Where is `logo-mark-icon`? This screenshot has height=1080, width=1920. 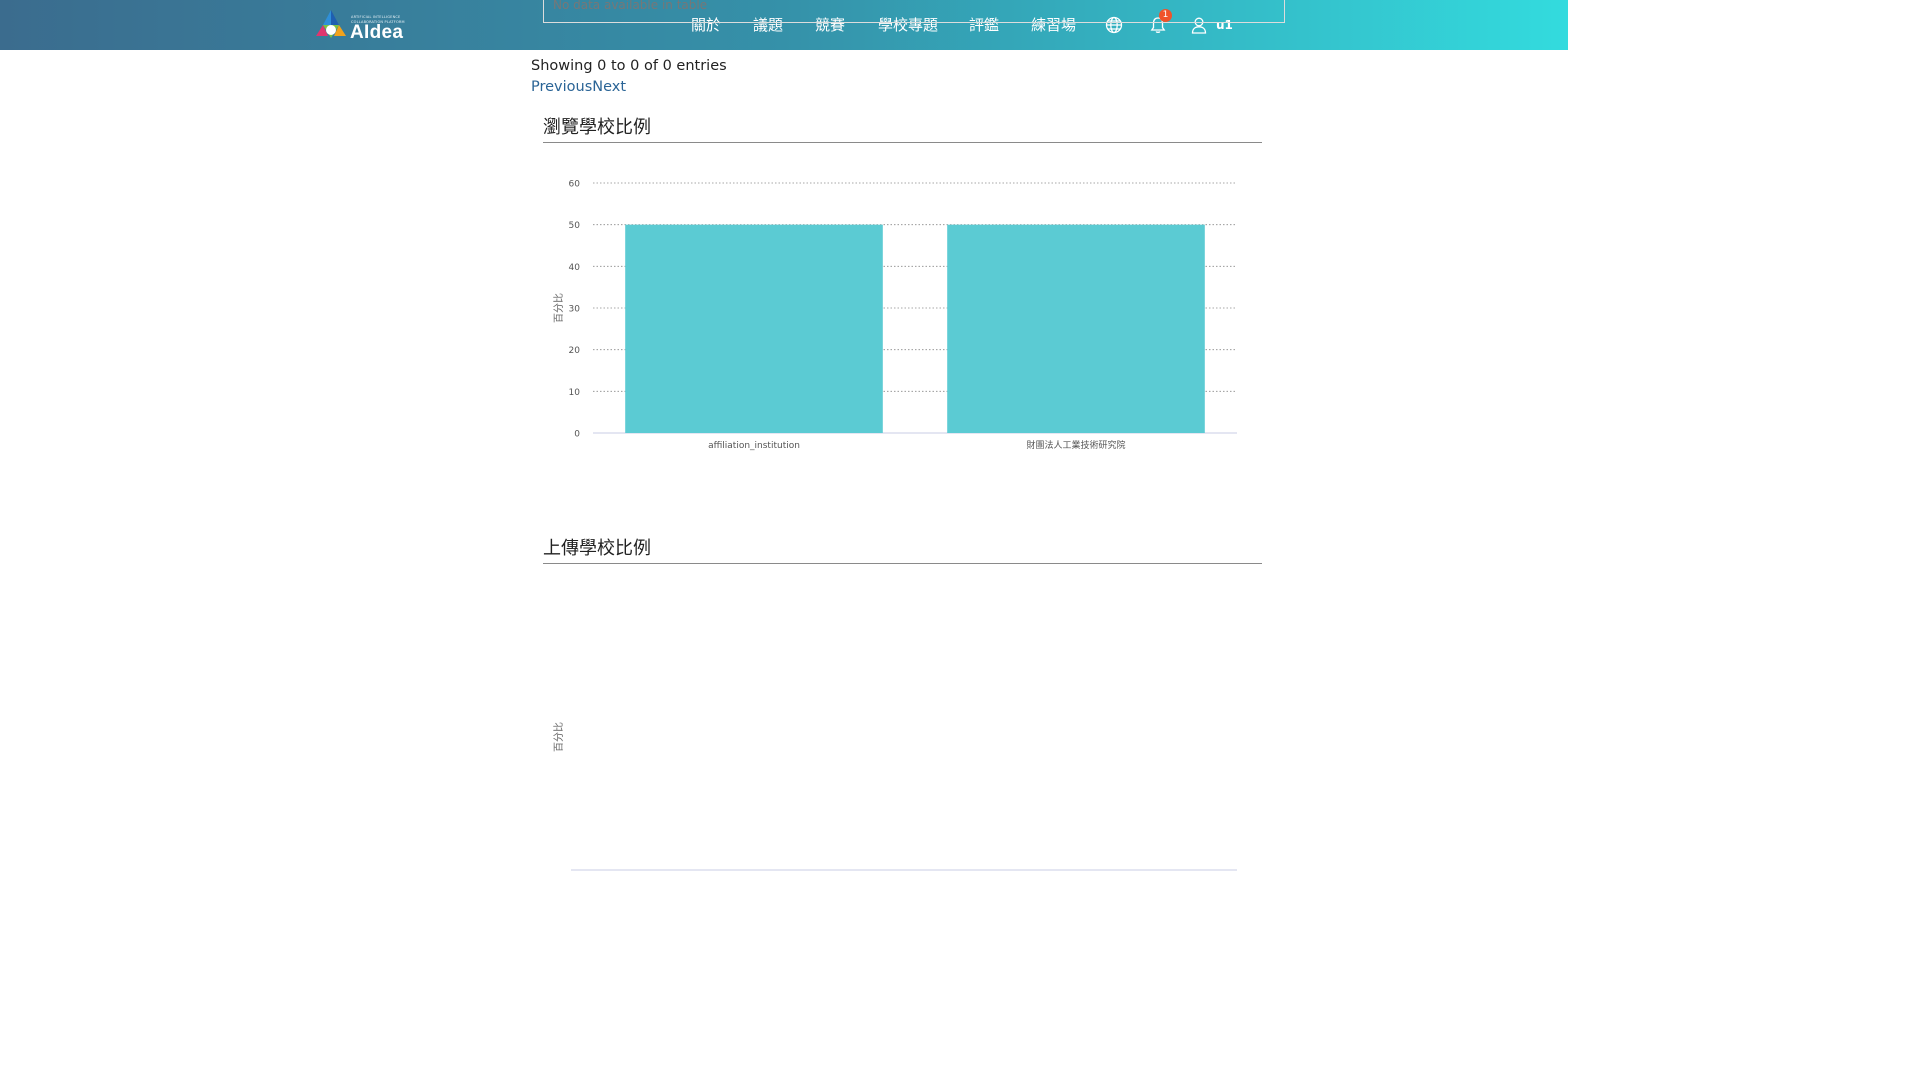
logo-mark-icon is located at coordinates (331, 24).